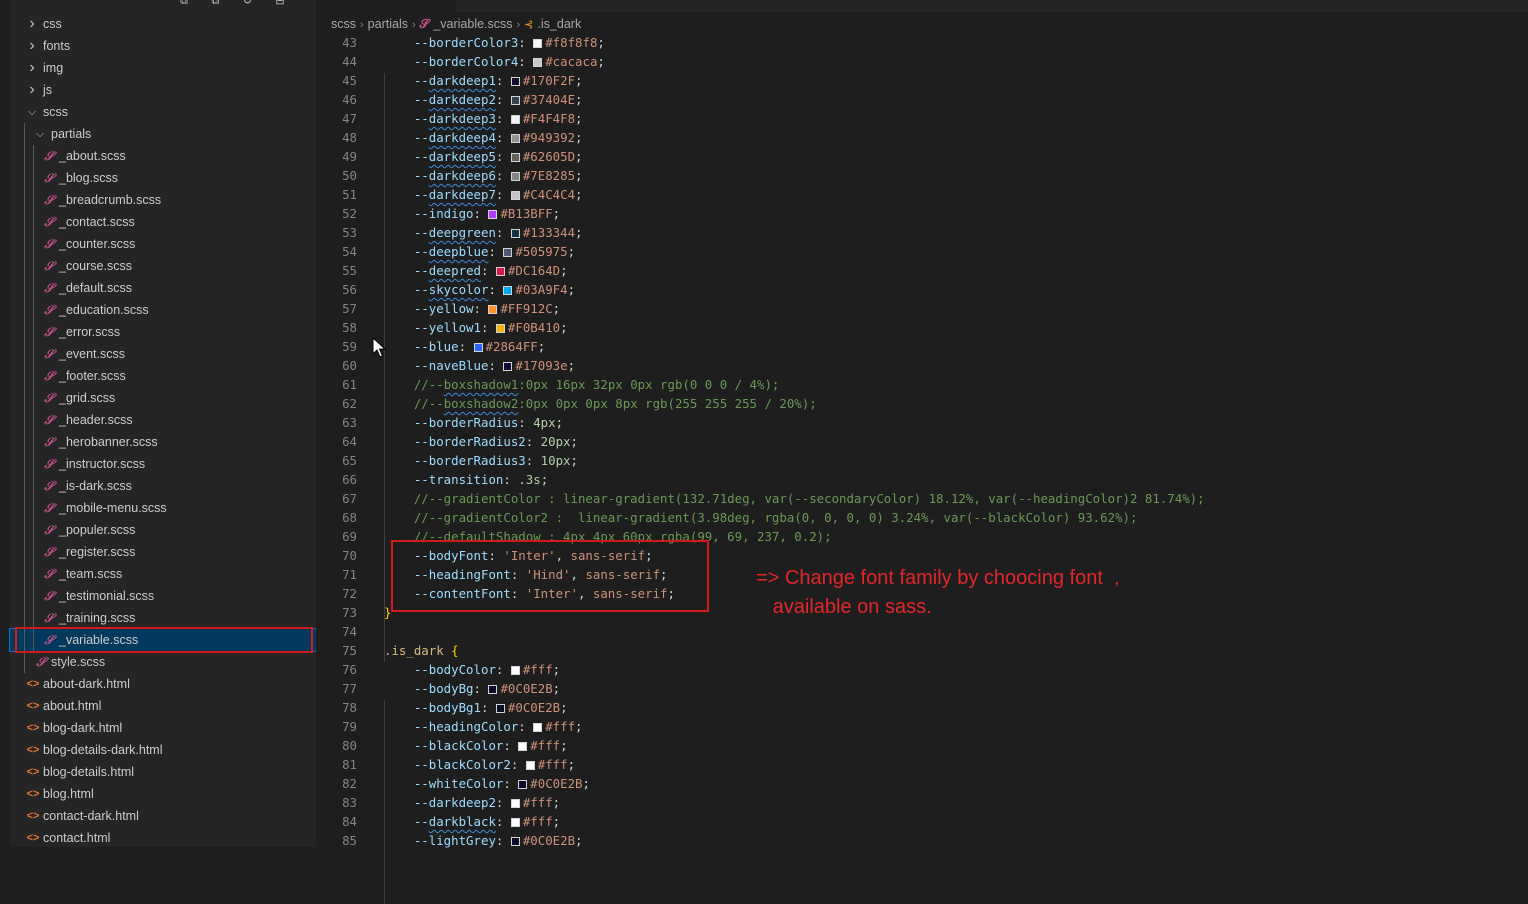  Describe the element at coordinates (163, 486) in the screenshot. I see `tree-file-is-dark-scss: 𝒮 _is-dark.scss` at that location.